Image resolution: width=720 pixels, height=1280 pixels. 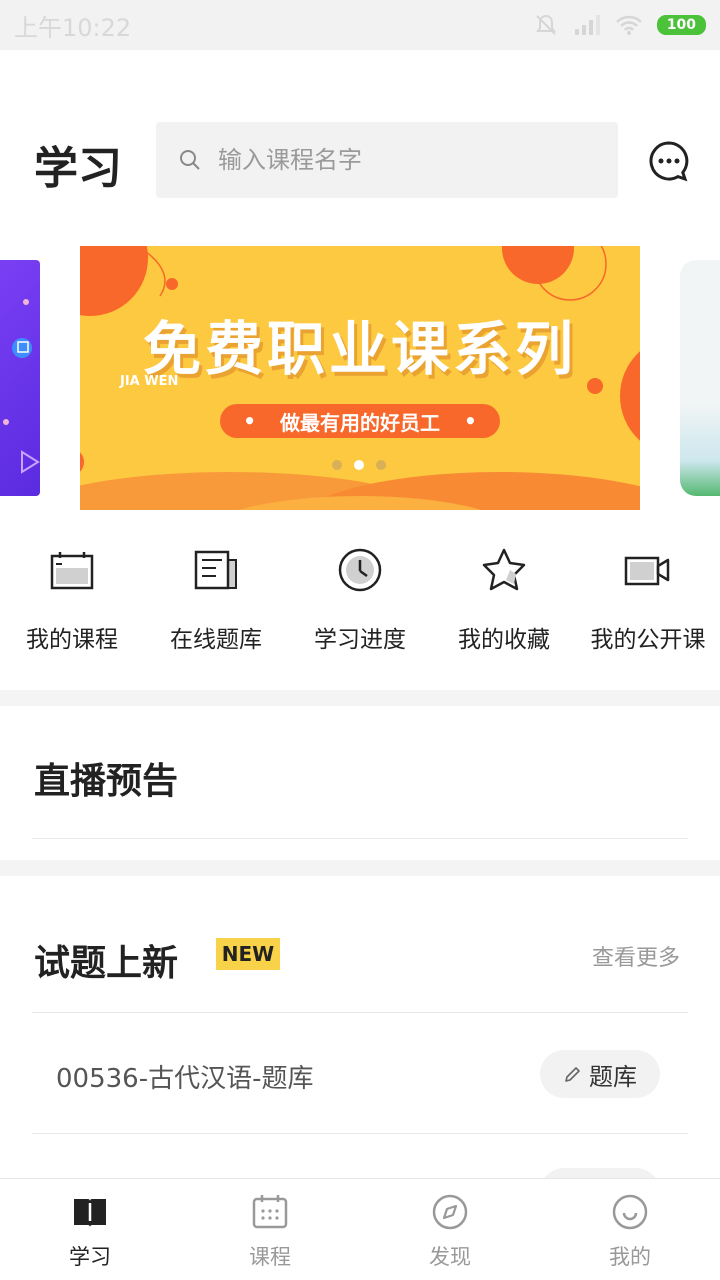 What do you see at coordinates (408, 160) in the screenshot?
I see `search-input` at bounding box center [408, 160].